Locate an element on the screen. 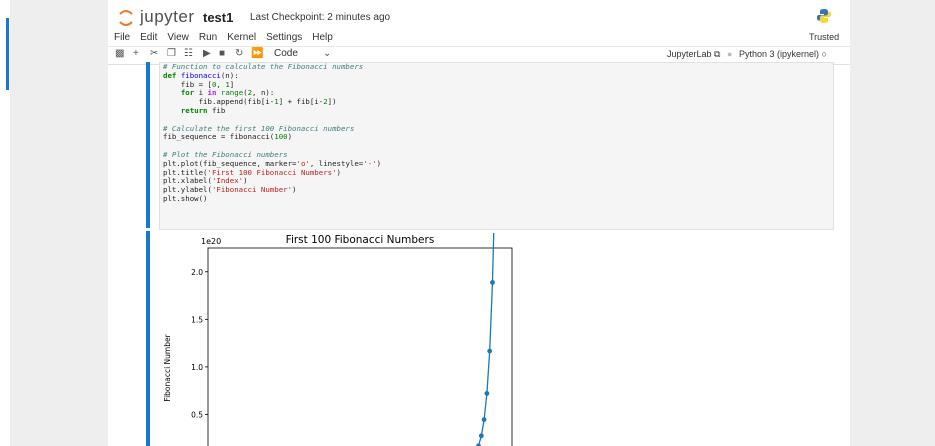 This screenshot has width=935, height=446. y-axis-label: Fibonacci Number is located at coordinates (167, 367).